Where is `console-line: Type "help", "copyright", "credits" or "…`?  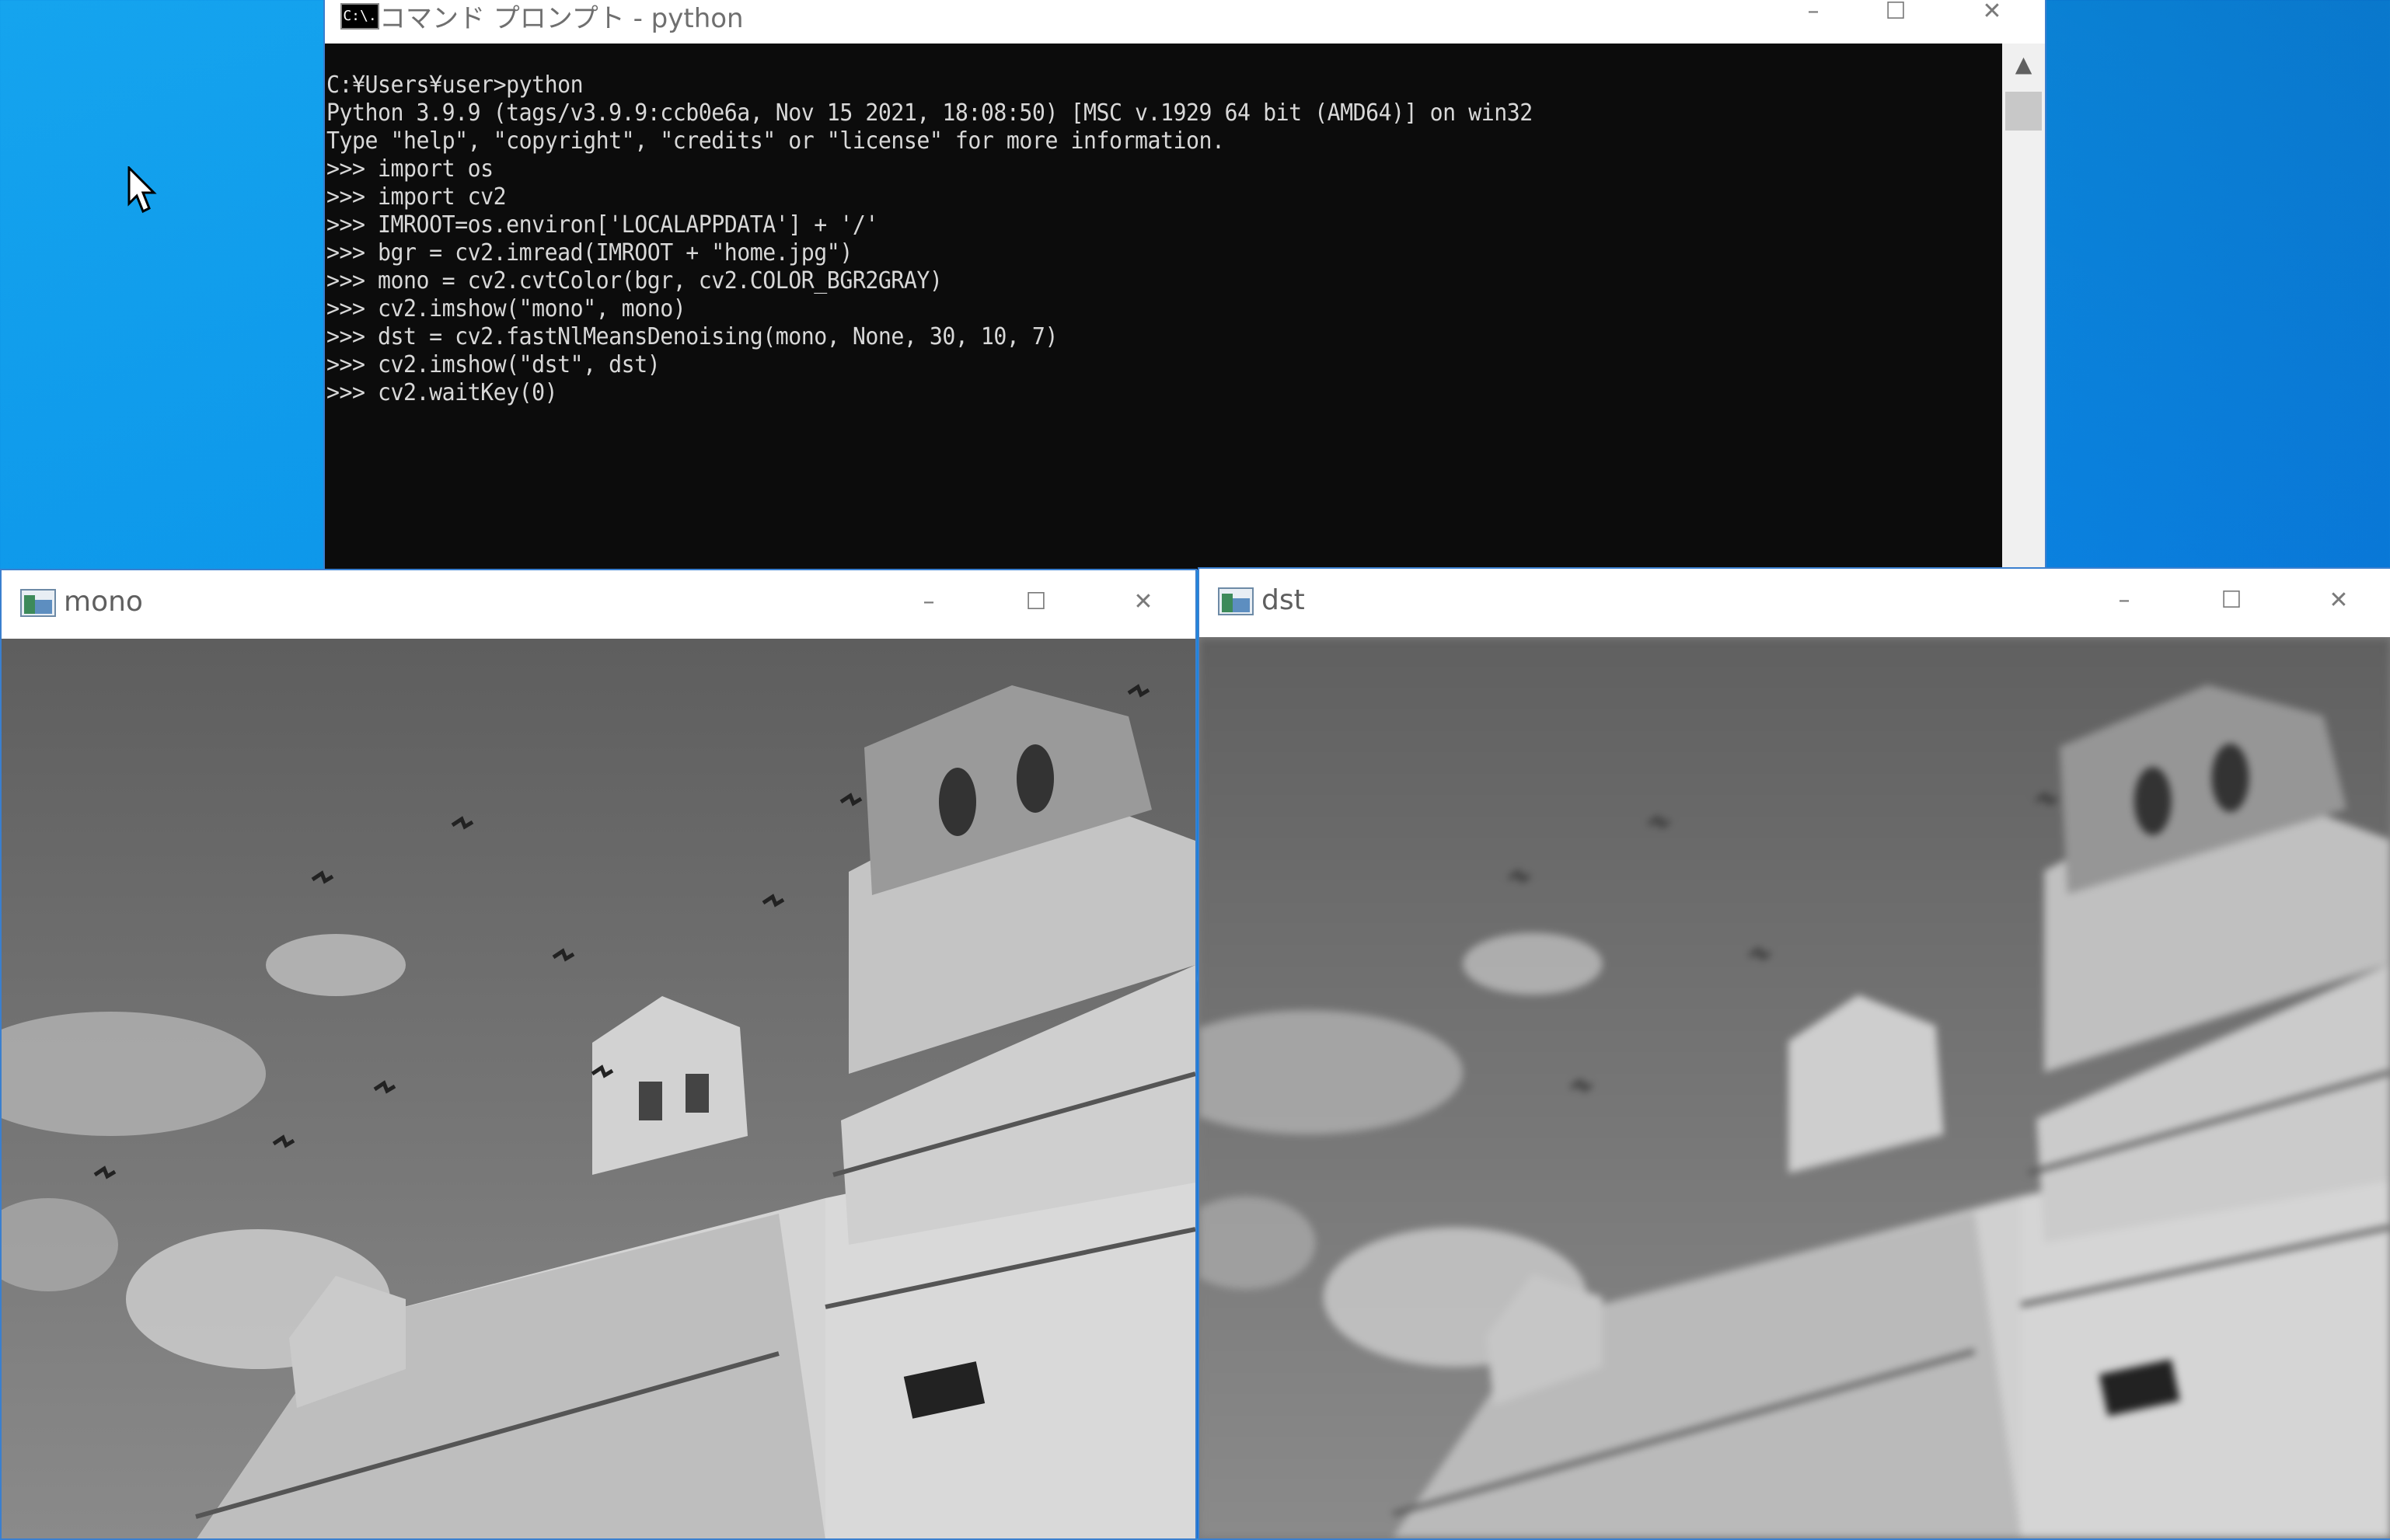 console-line: Type "help", "copyright", "credits" or "… is located at coordinates (775, 141).